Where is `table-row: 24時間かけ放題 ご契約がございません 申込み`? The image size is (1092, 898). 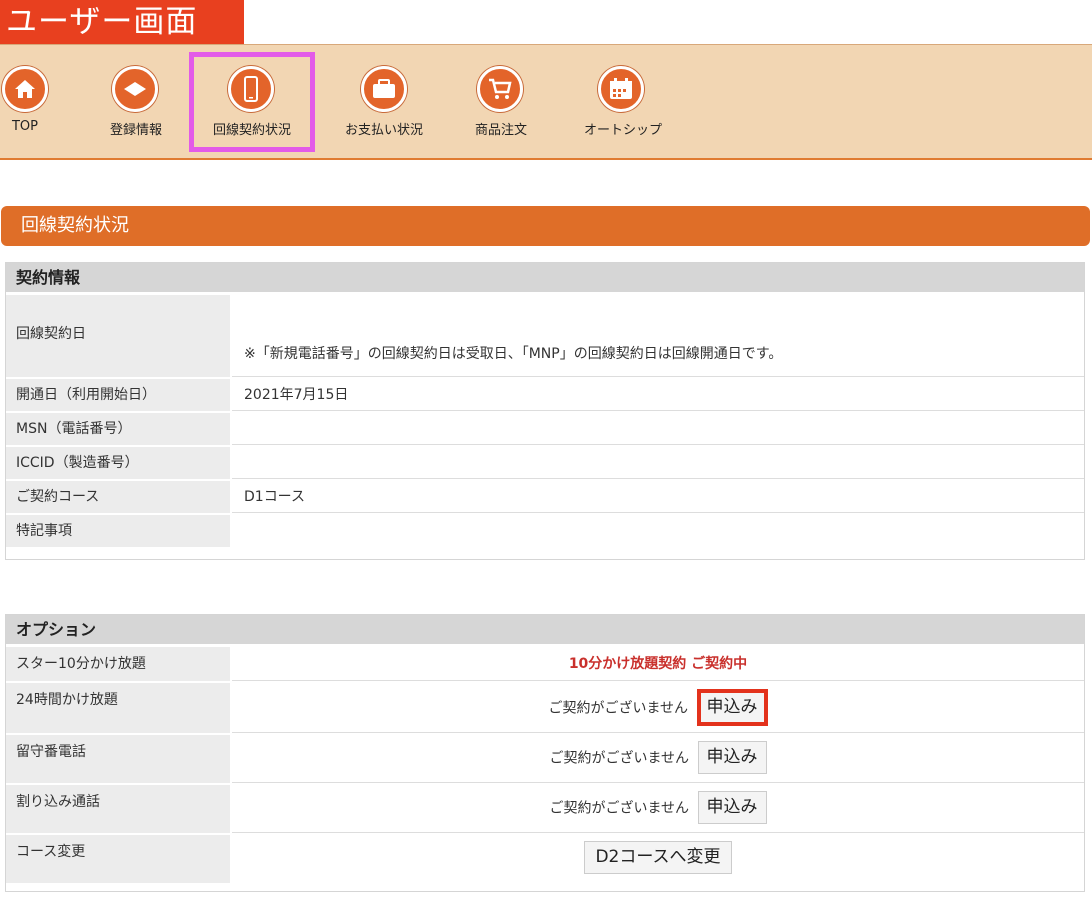 table-row: 24時間かけ放題 ご契約がございません 申込み is located at coordinates (545, 707).